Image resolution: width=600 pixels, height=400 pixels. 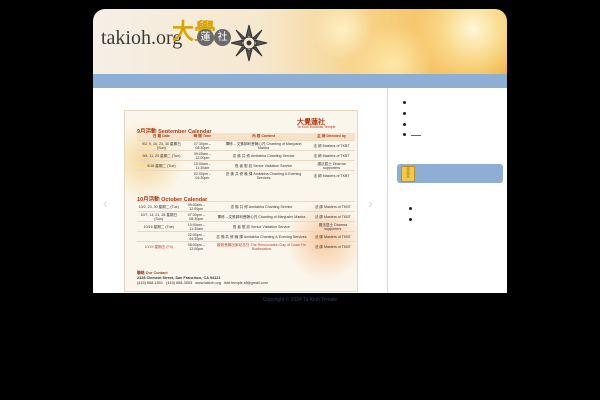 What do you see at coordinates (105, 203) in the screenshot?
I see `slider-prev-button: ‹` at bounding box center [105, 203].